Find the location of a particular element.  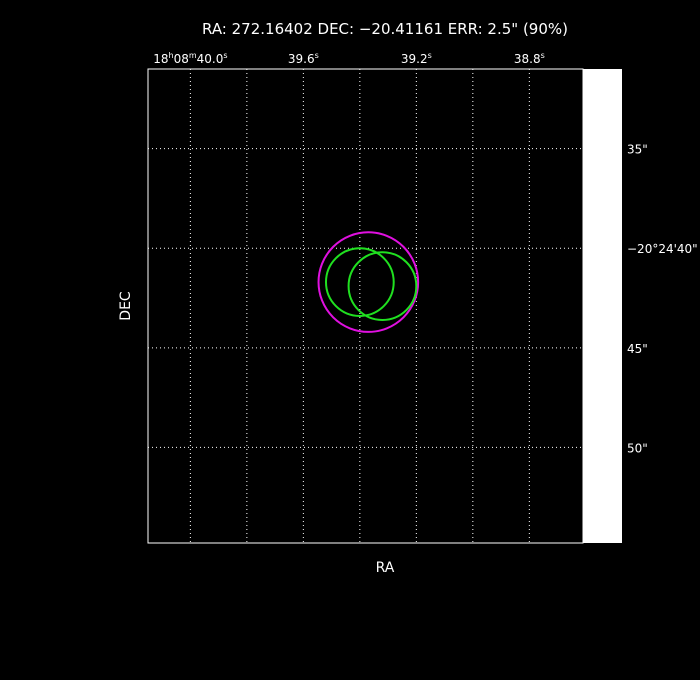

y-tick-label: −20°24'40" is located at coordinates (662, 249).